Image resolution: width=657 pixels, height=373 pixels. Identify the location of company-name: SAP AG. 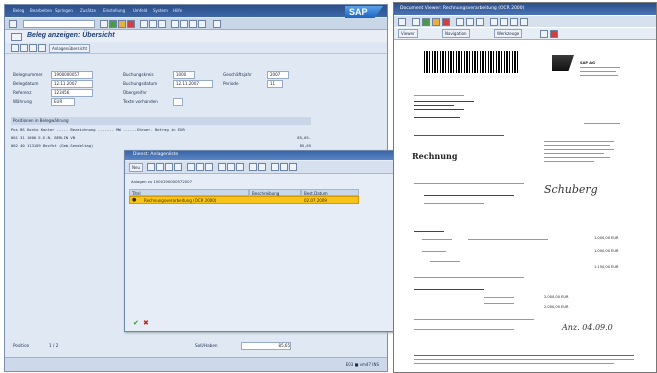
(587, 63).